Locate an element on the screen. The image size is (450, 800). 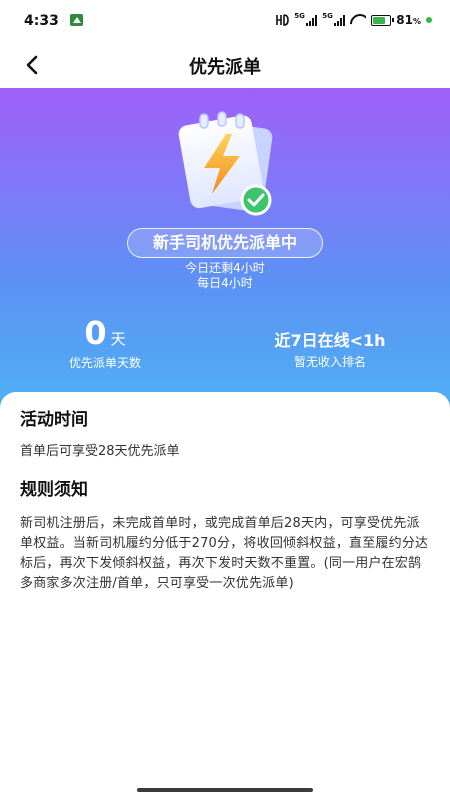
notification-app-icon is located at coordinates (76, 20).